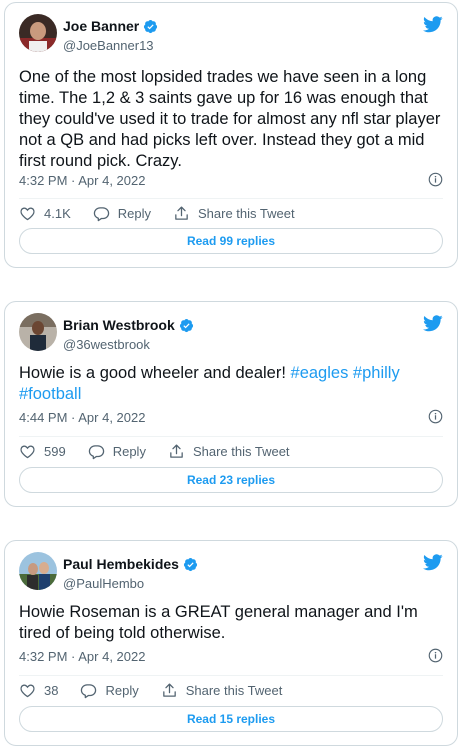 This screenshot has height=750, width=462. What do you see at coordinates (155, 373) in the screenshot?
I see `tweet-text-body: Howie is a good wheeler and dealer!` at bounding box center [155, 373].